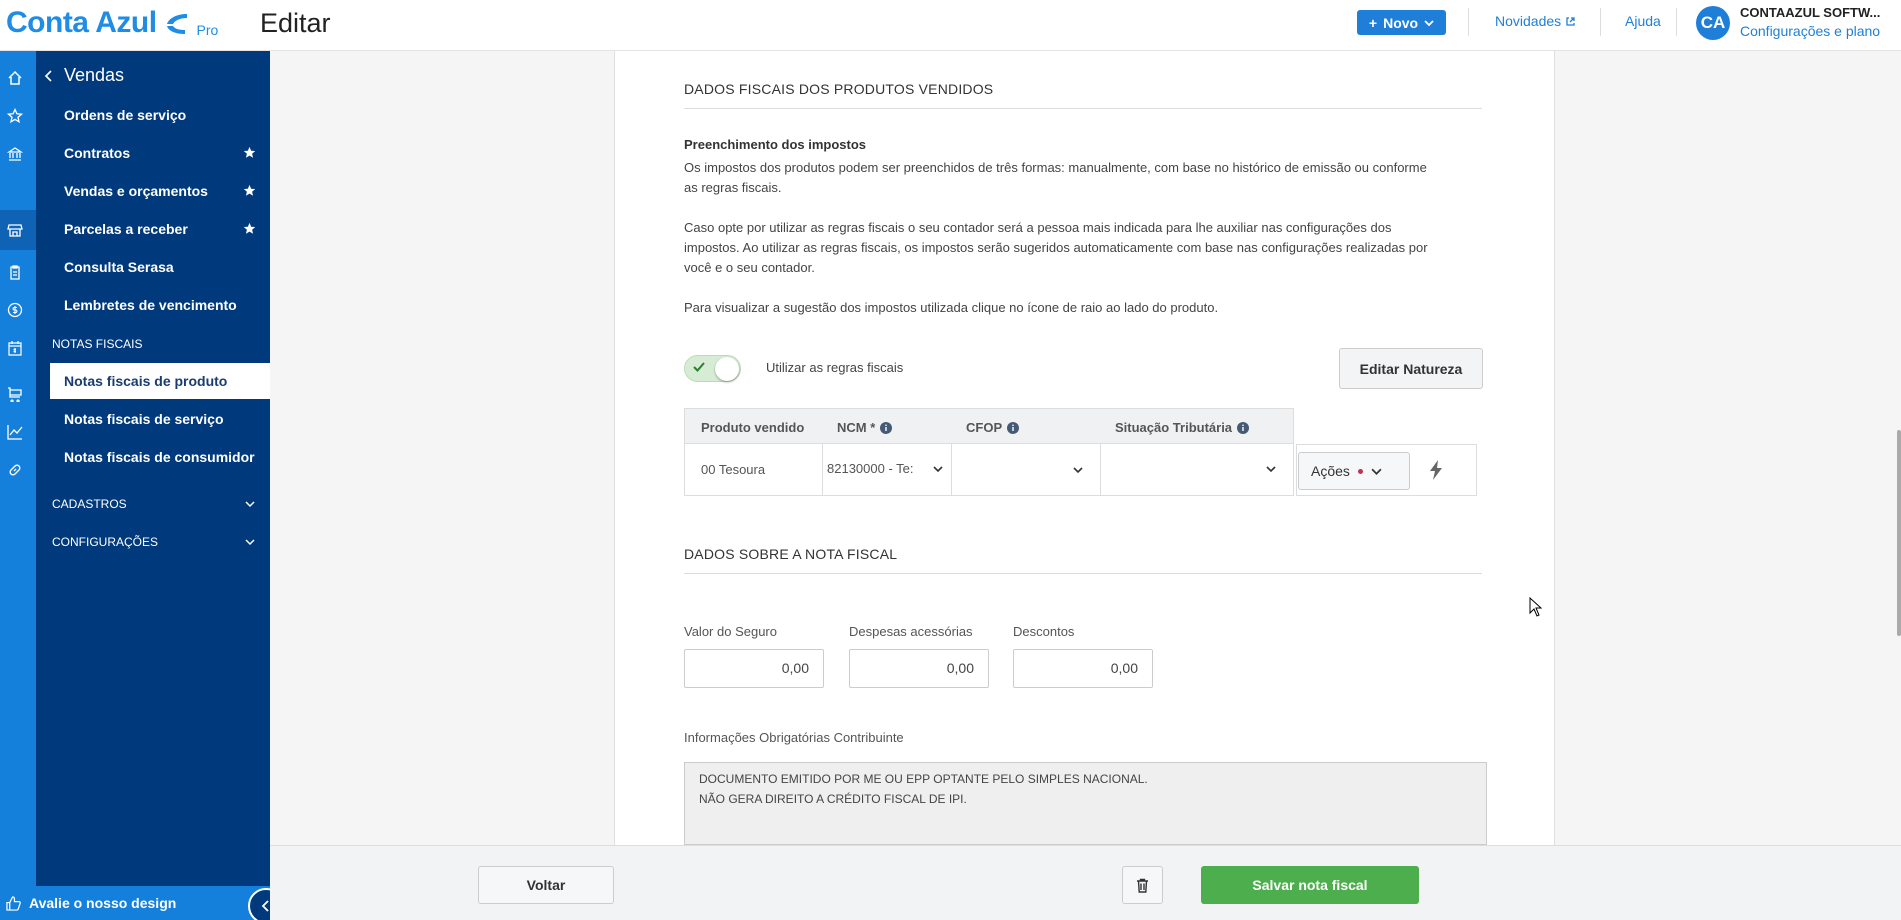  What do you see at coordinates (1535, 607) in the screenshot?
I see `mouse-cursor-icon` at bounding box center [1535, 607].